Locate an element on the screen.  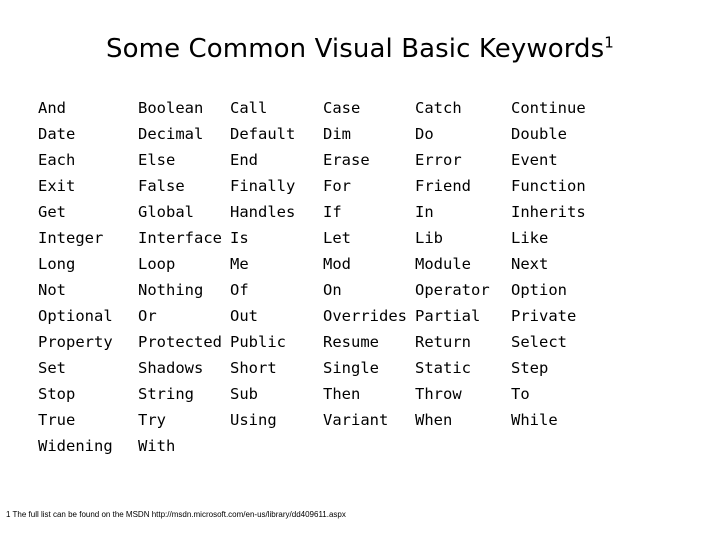
keyword-item: Long is located at coordinates (57, 264).